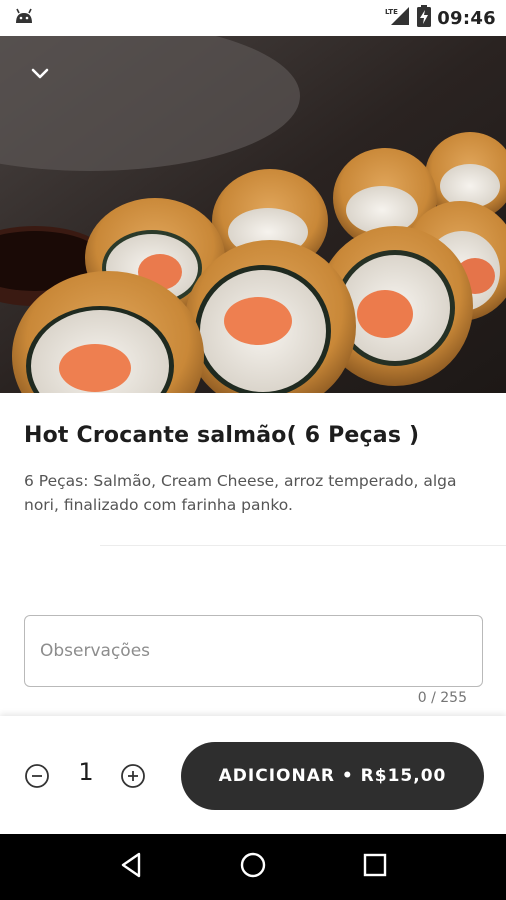  What do you see at coordinates (253, 18) in the screenshot?
I see `status-bar: LTE 09:46` at bounding box center [253, 18].